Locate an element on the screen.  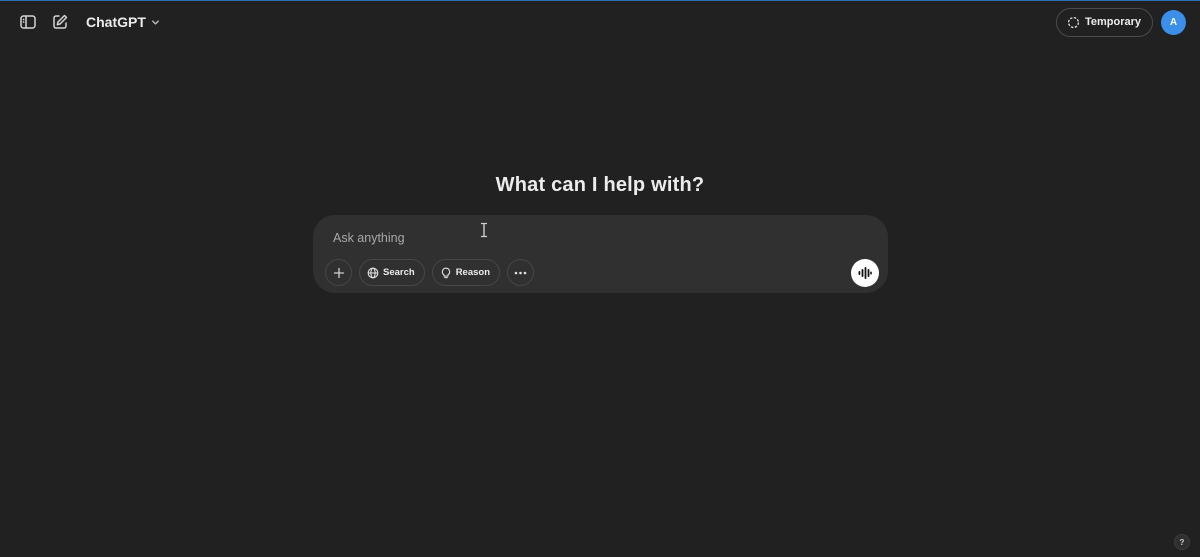
composer-toolbar: Search Reason is located at coordinates (430, 272).